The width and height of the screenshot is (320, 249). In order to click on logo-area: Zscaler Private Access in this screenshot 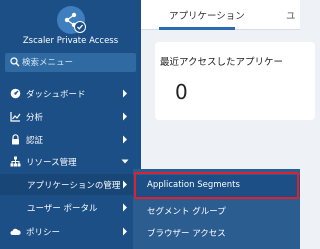, I will do `click(70, 26)`.